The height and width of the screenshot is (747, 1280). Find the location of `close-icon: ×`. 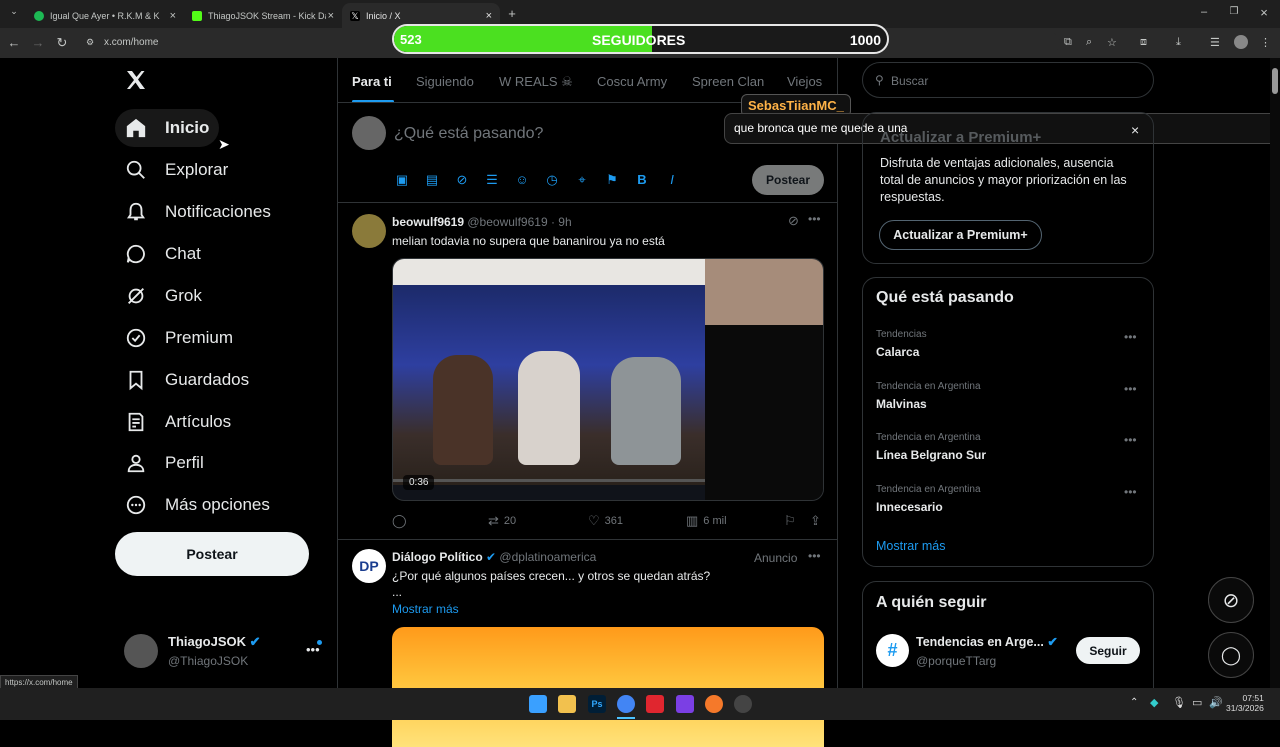

close-icon: × is located at coordinates (1135, 130).